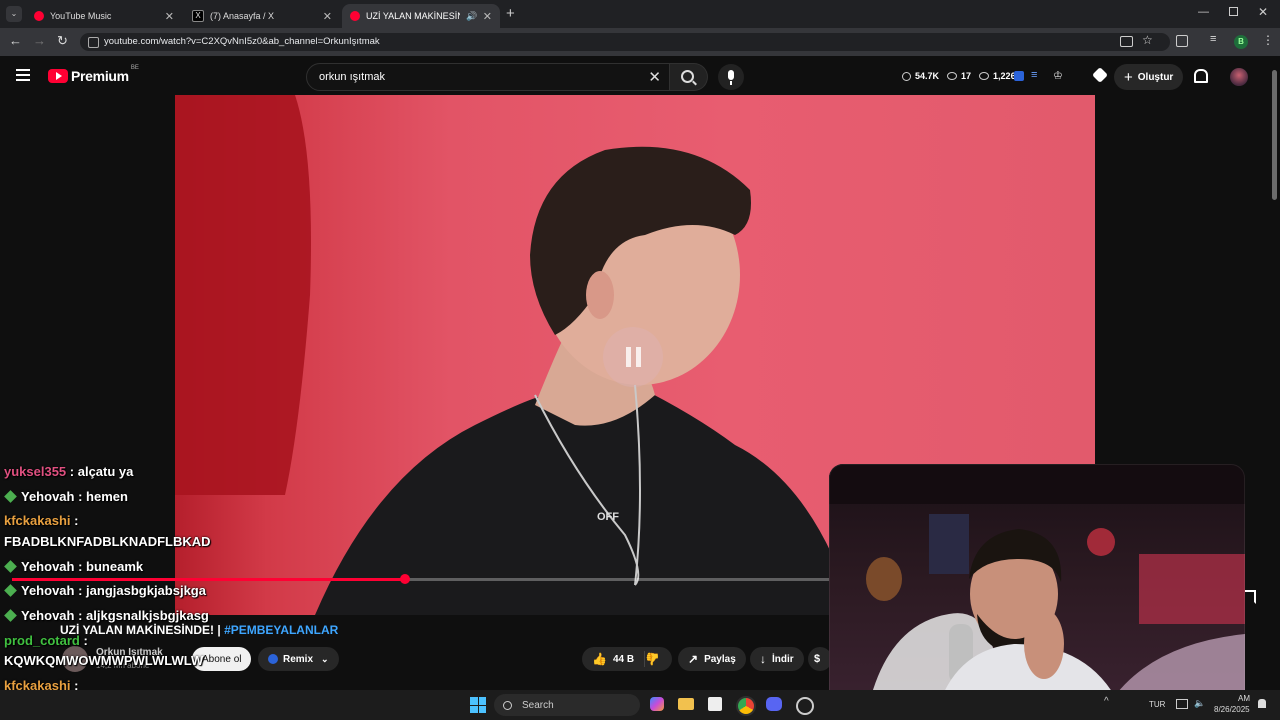  What do you see at coordinates (1126, 41) in the screenshot?
I see `cast-icon` at bounding box center [1126, 41].